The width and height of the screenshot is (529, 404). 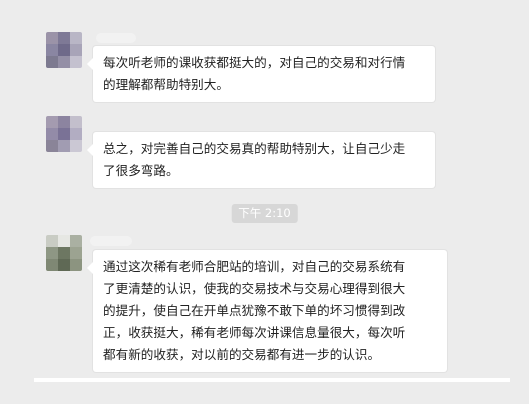 I want to click on timestamp: 下午 2:10, so click(x=264, y=213).